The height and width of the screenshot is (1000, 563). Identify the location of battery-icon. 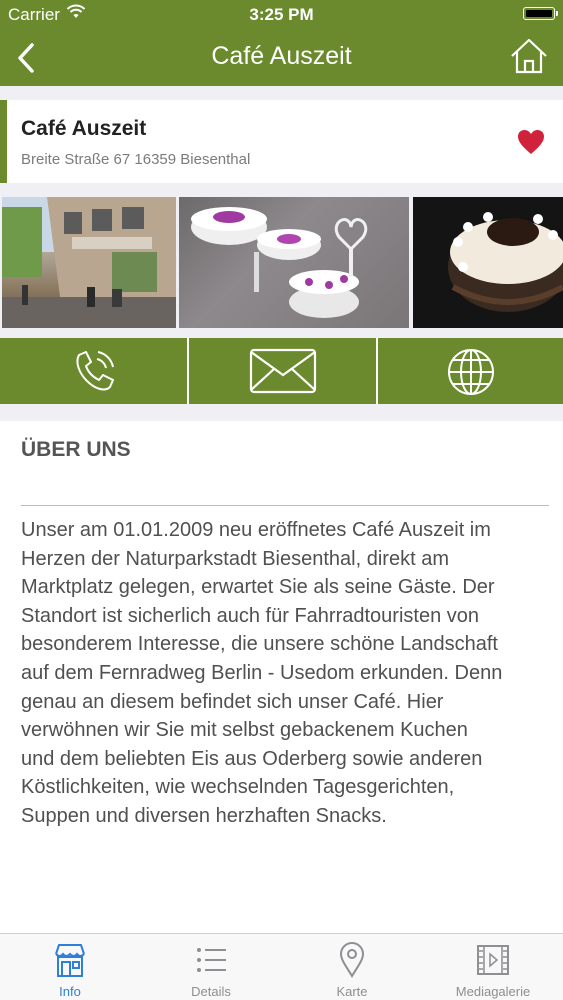
(540, 13).